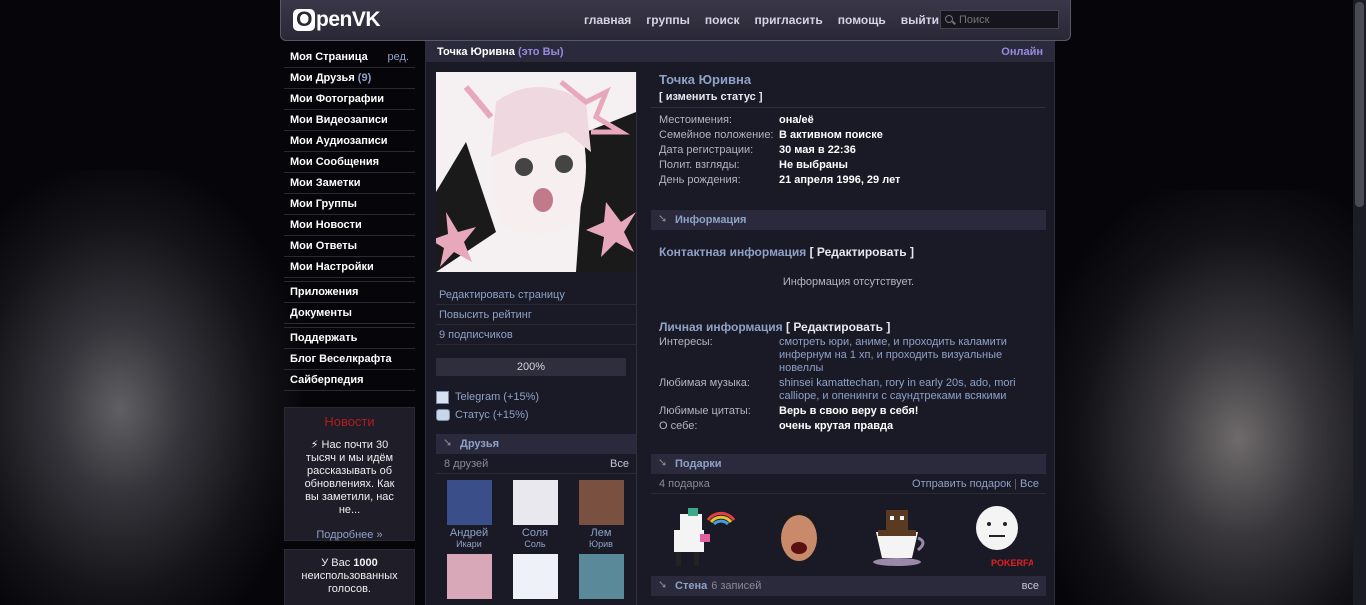 This screenshot has height=605, width=1366. What do you see at coordinates (337, 20) in the screenshot?
I see `openvk-logo: OpenVK` at bounding box center [337, 20].